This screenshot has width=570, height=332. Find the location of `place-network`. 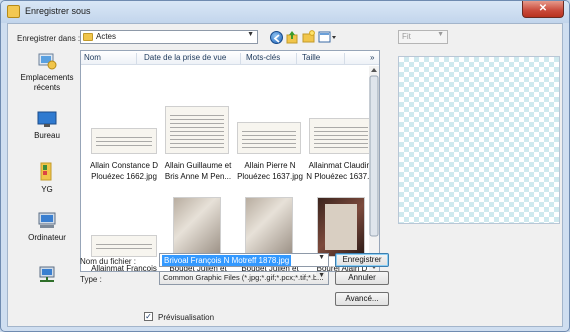

place-network is located at coordinates (47, 276).